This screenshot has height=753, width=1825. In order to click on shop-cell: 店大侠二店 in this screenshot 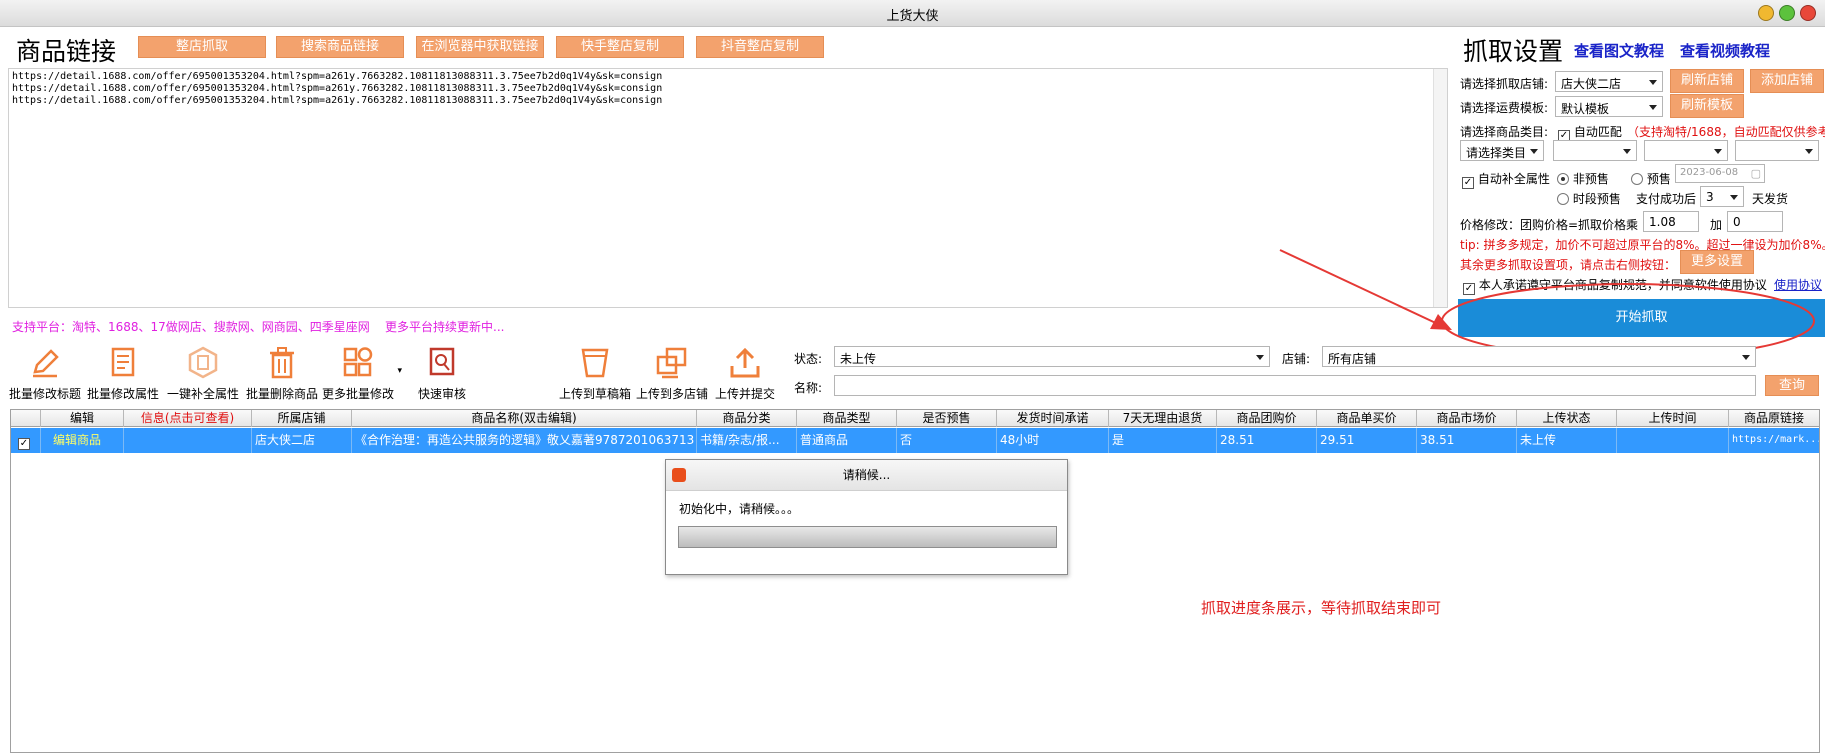, I will do `click(302, 440)`.